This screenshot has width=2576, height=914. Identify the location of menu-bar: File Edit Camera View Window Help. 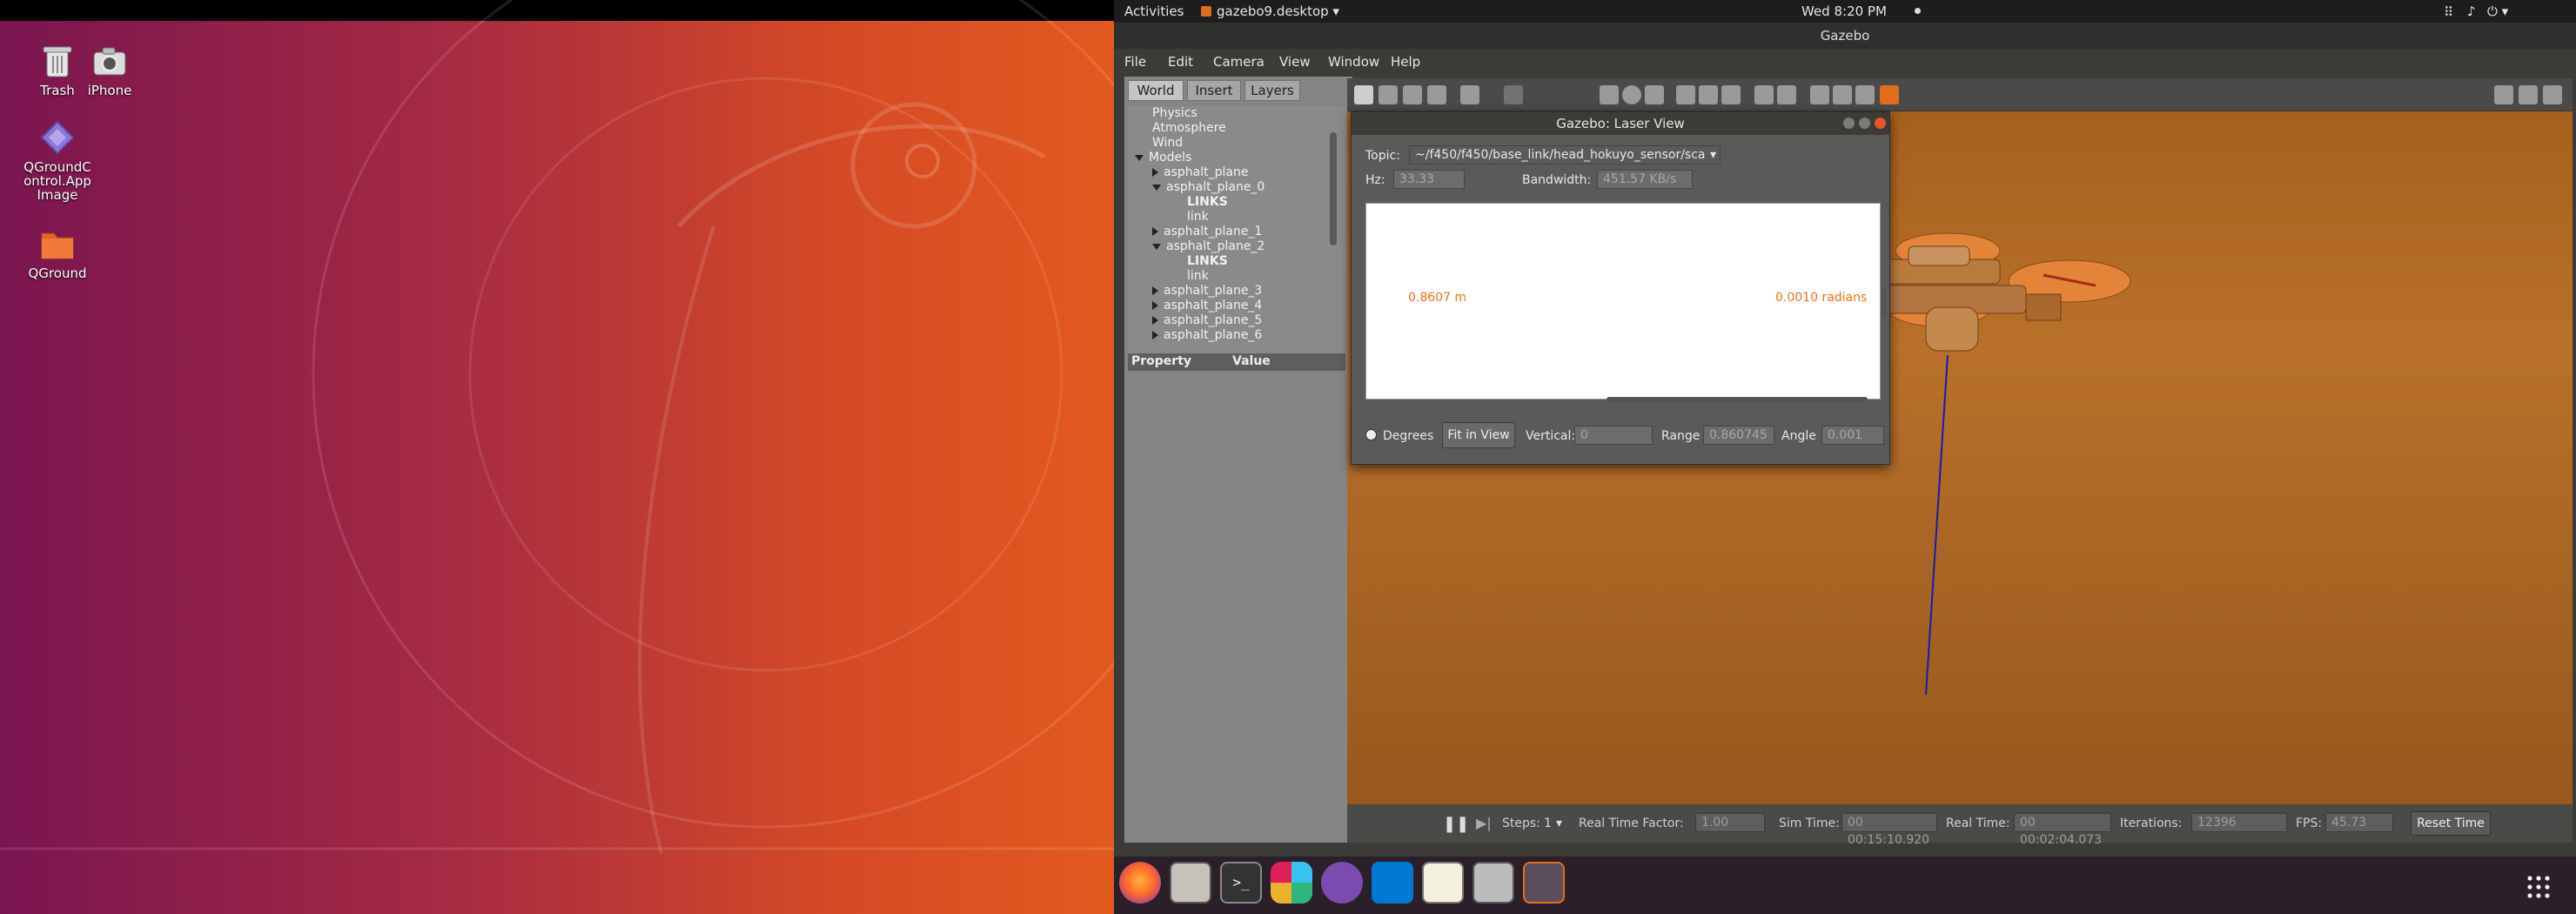
(1845, 61).